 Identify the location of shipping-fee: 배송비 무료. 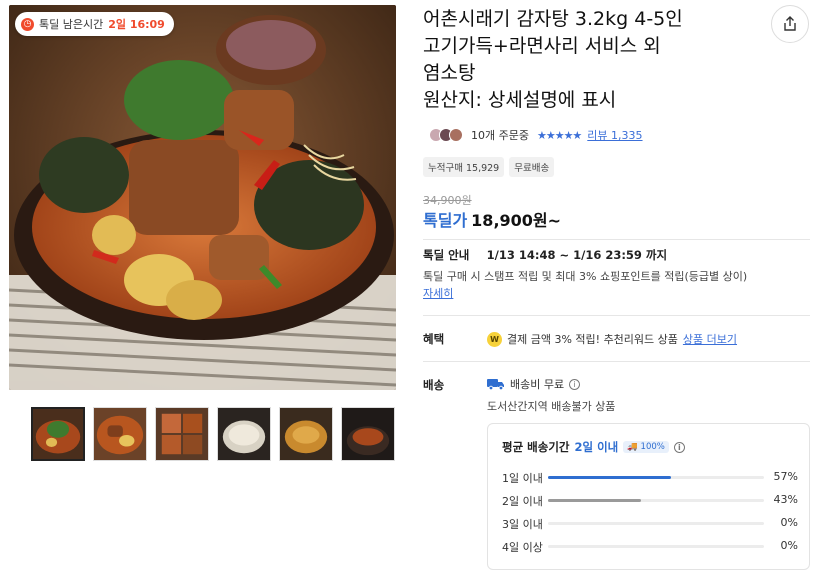
(537, 384).